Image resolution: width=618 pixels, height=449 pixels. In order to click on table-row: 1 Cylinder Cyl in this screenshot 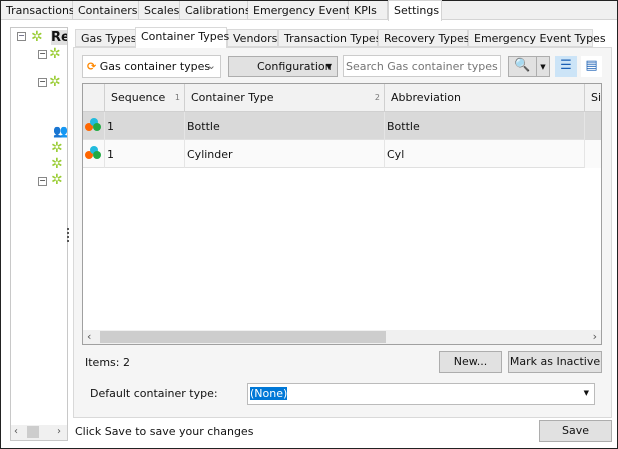, I will do `click(342, 154)`.